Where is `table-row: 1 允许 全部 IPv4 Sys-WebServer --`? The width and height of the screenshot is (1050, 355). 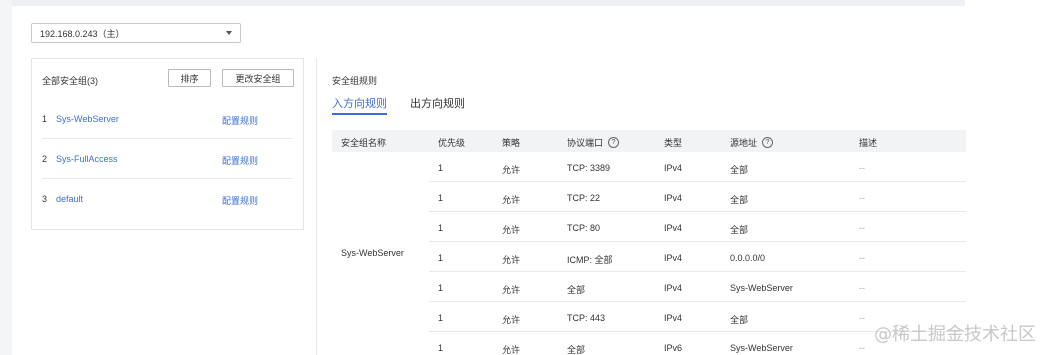
table-row: 1 允许 全部 IPv4 Sys-WebServer -- is located at coordinates (697, 287).